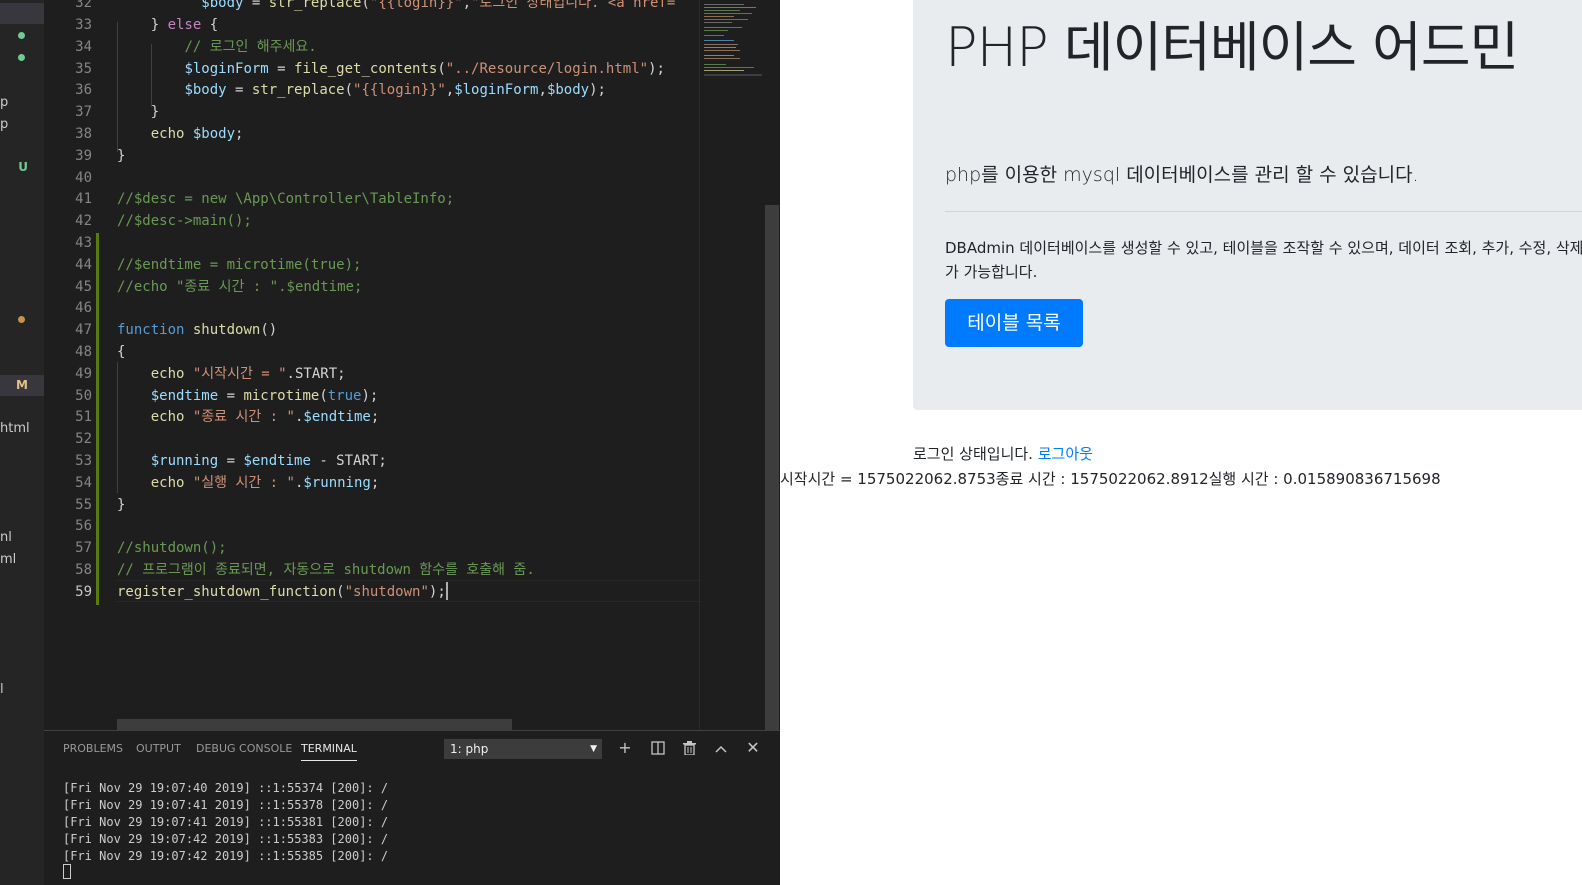  Describe the element at coordinates (6, 537) in the screenshot. I see `file-name-fragment: nl` at that location.